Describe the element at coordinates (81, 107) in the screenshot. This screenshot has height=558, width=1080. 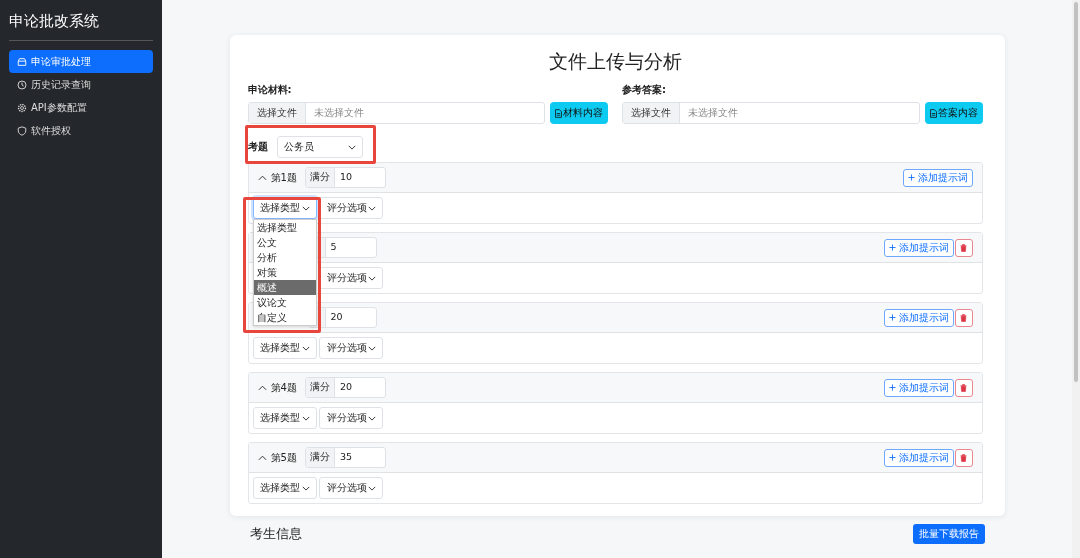
I see `sidebar-item: API参数配置` at that location.